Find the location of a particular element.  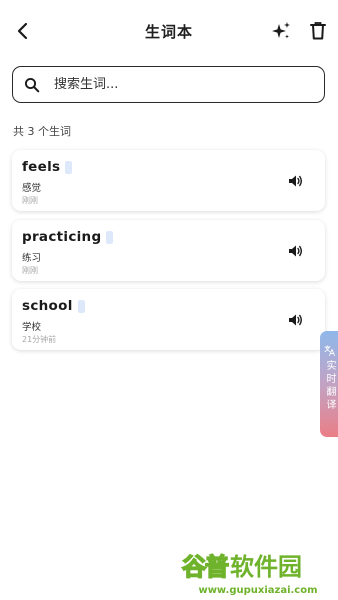

word-card-practicing: practicing 练习 刚刚 is located at coordinates (168, 250).